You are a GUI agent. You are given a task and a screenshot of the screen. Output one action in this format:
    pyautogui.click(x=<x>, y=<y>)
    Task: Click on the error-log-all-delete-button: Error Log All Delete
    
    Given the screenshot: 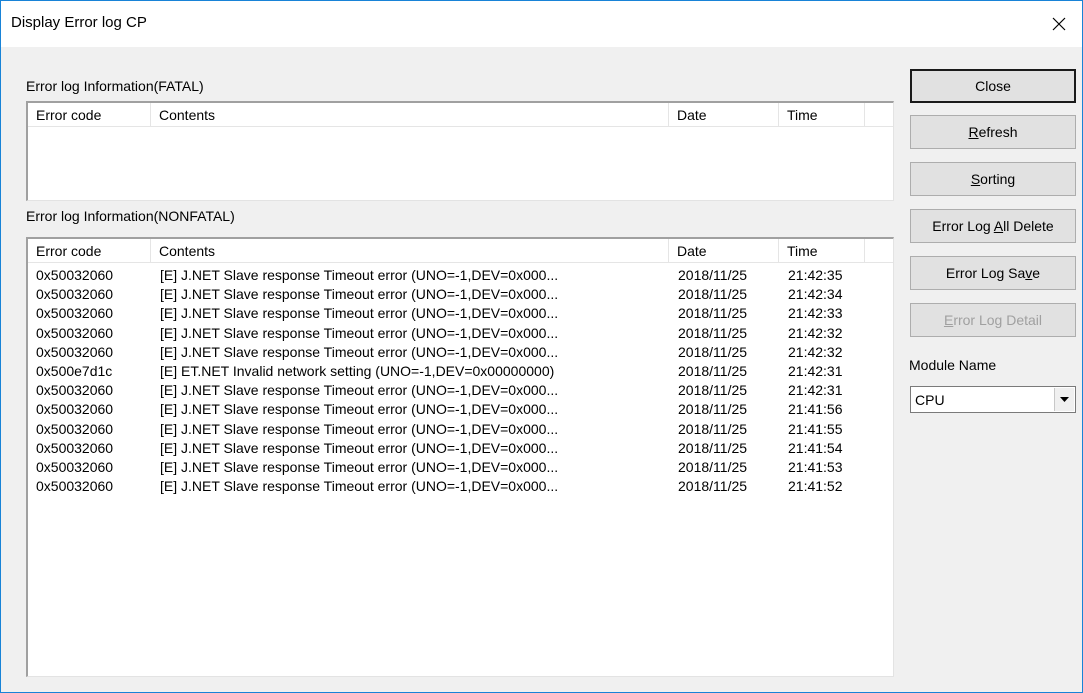 What is the action you would take?
    pyautogui.click(x=993, y=226)
    